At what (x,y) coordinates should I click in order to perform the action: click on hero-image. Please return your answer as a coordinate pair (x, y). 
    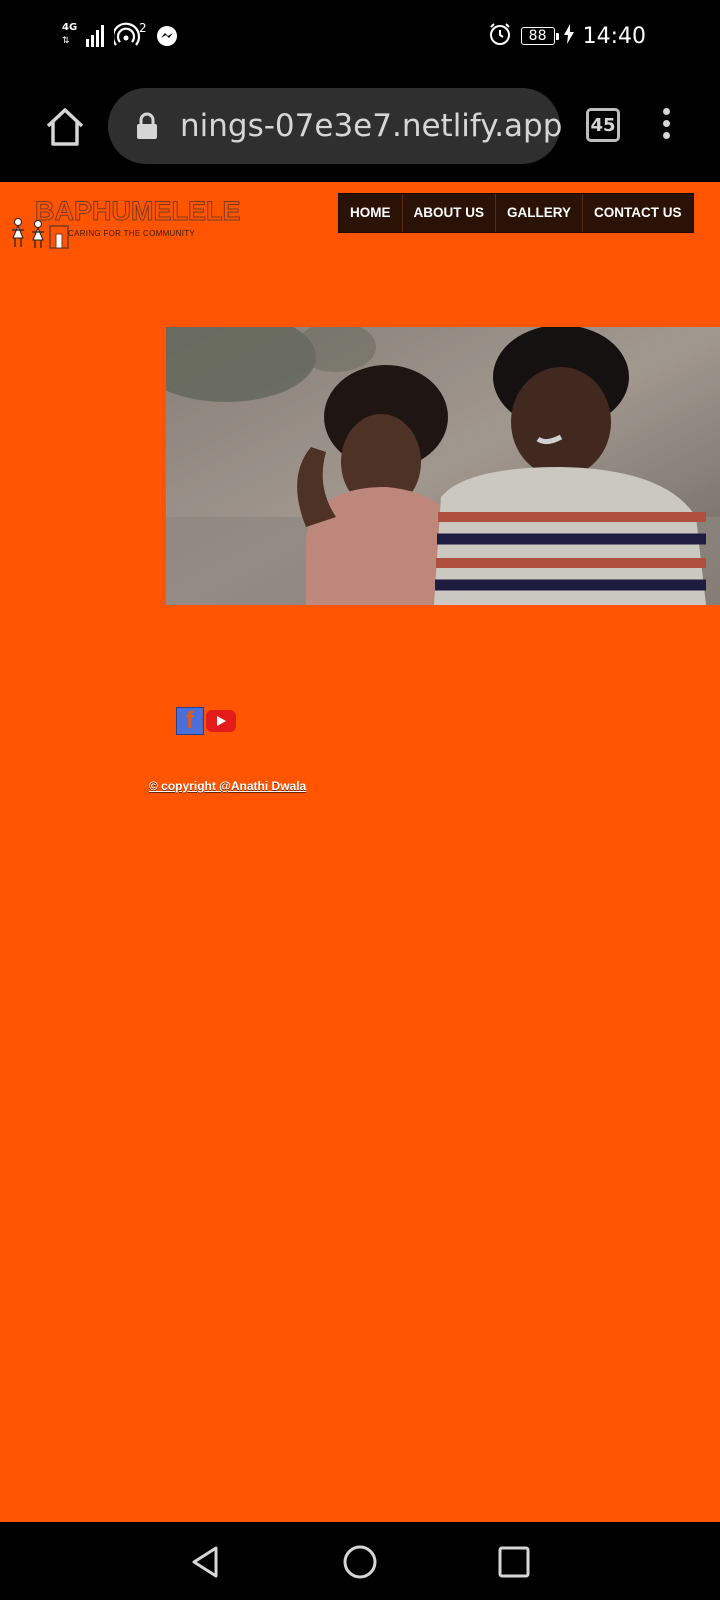
    Looking at the image, I should click on (443, 466).